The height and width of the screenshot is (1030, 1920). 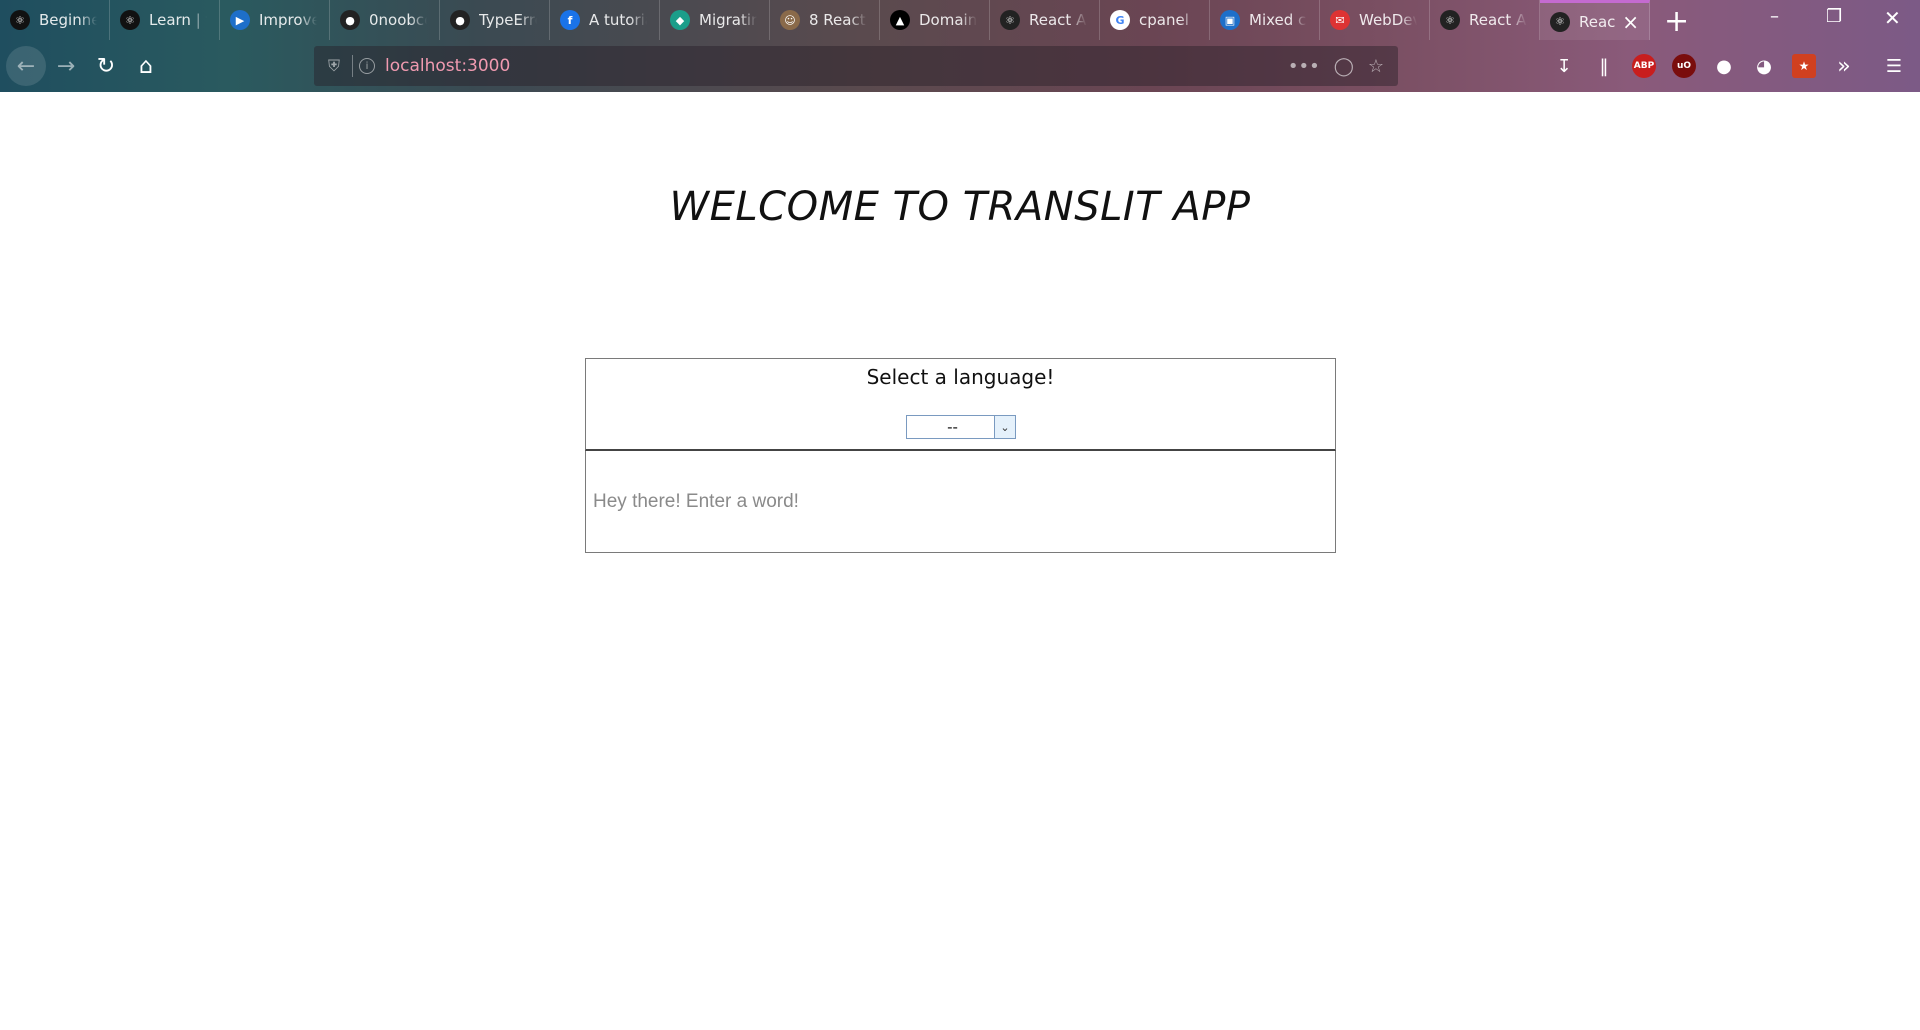 What do you see at coordinates (1894, 66) in the screenshot?
I see `hamburger-menu-icon: ☰` at bounding box center [1894, 66].